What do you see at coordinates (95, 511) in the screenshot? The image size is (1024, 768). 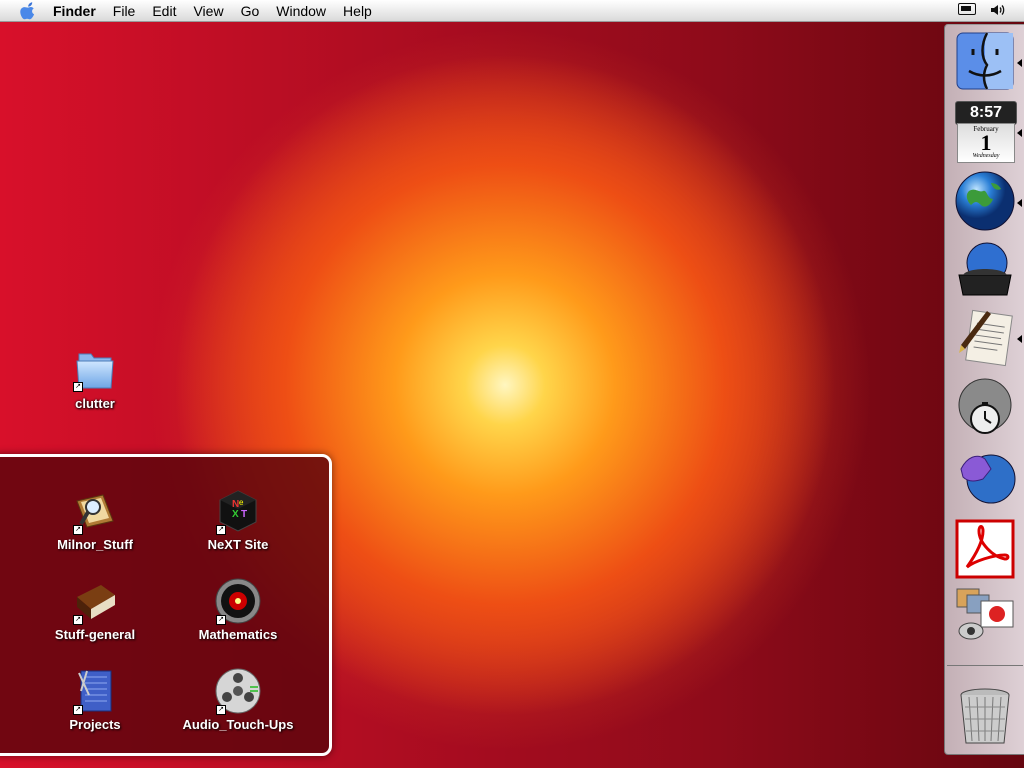 I see `magnifier-book-icon: ↗` at bounding box center [95, 511].